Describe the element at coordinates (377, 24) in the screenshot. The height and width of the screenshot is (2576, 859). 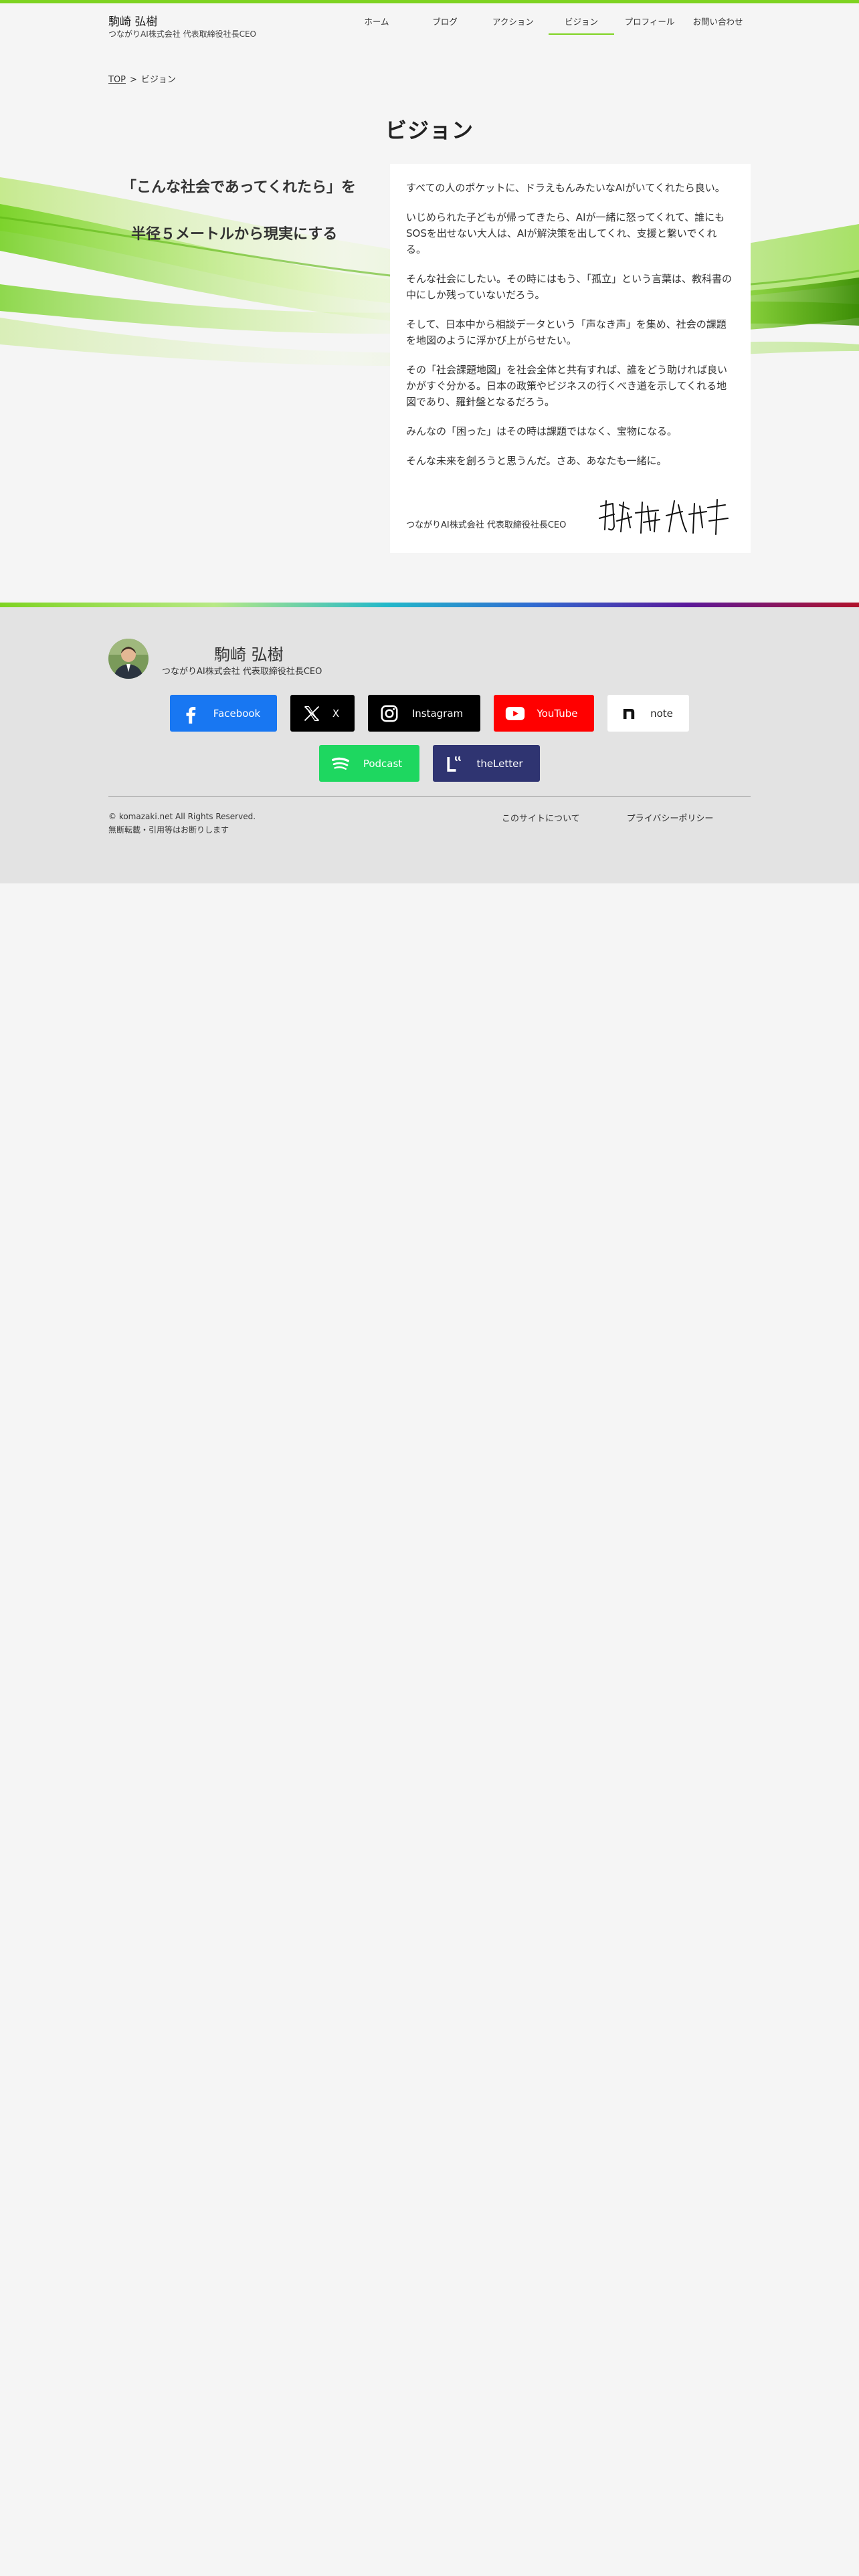
I see `nav-item-home: ホーム` at that location.